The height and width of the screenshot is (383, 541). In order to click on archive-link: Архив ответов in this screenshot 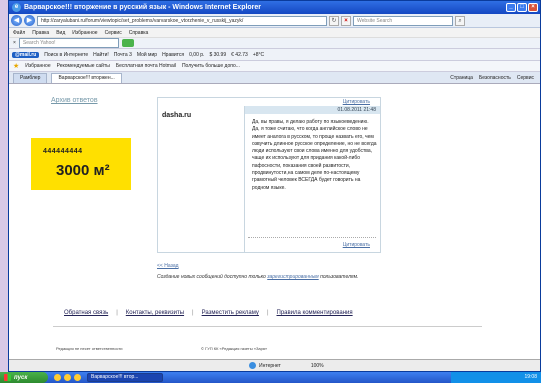, I will do `click(74, 100)`.